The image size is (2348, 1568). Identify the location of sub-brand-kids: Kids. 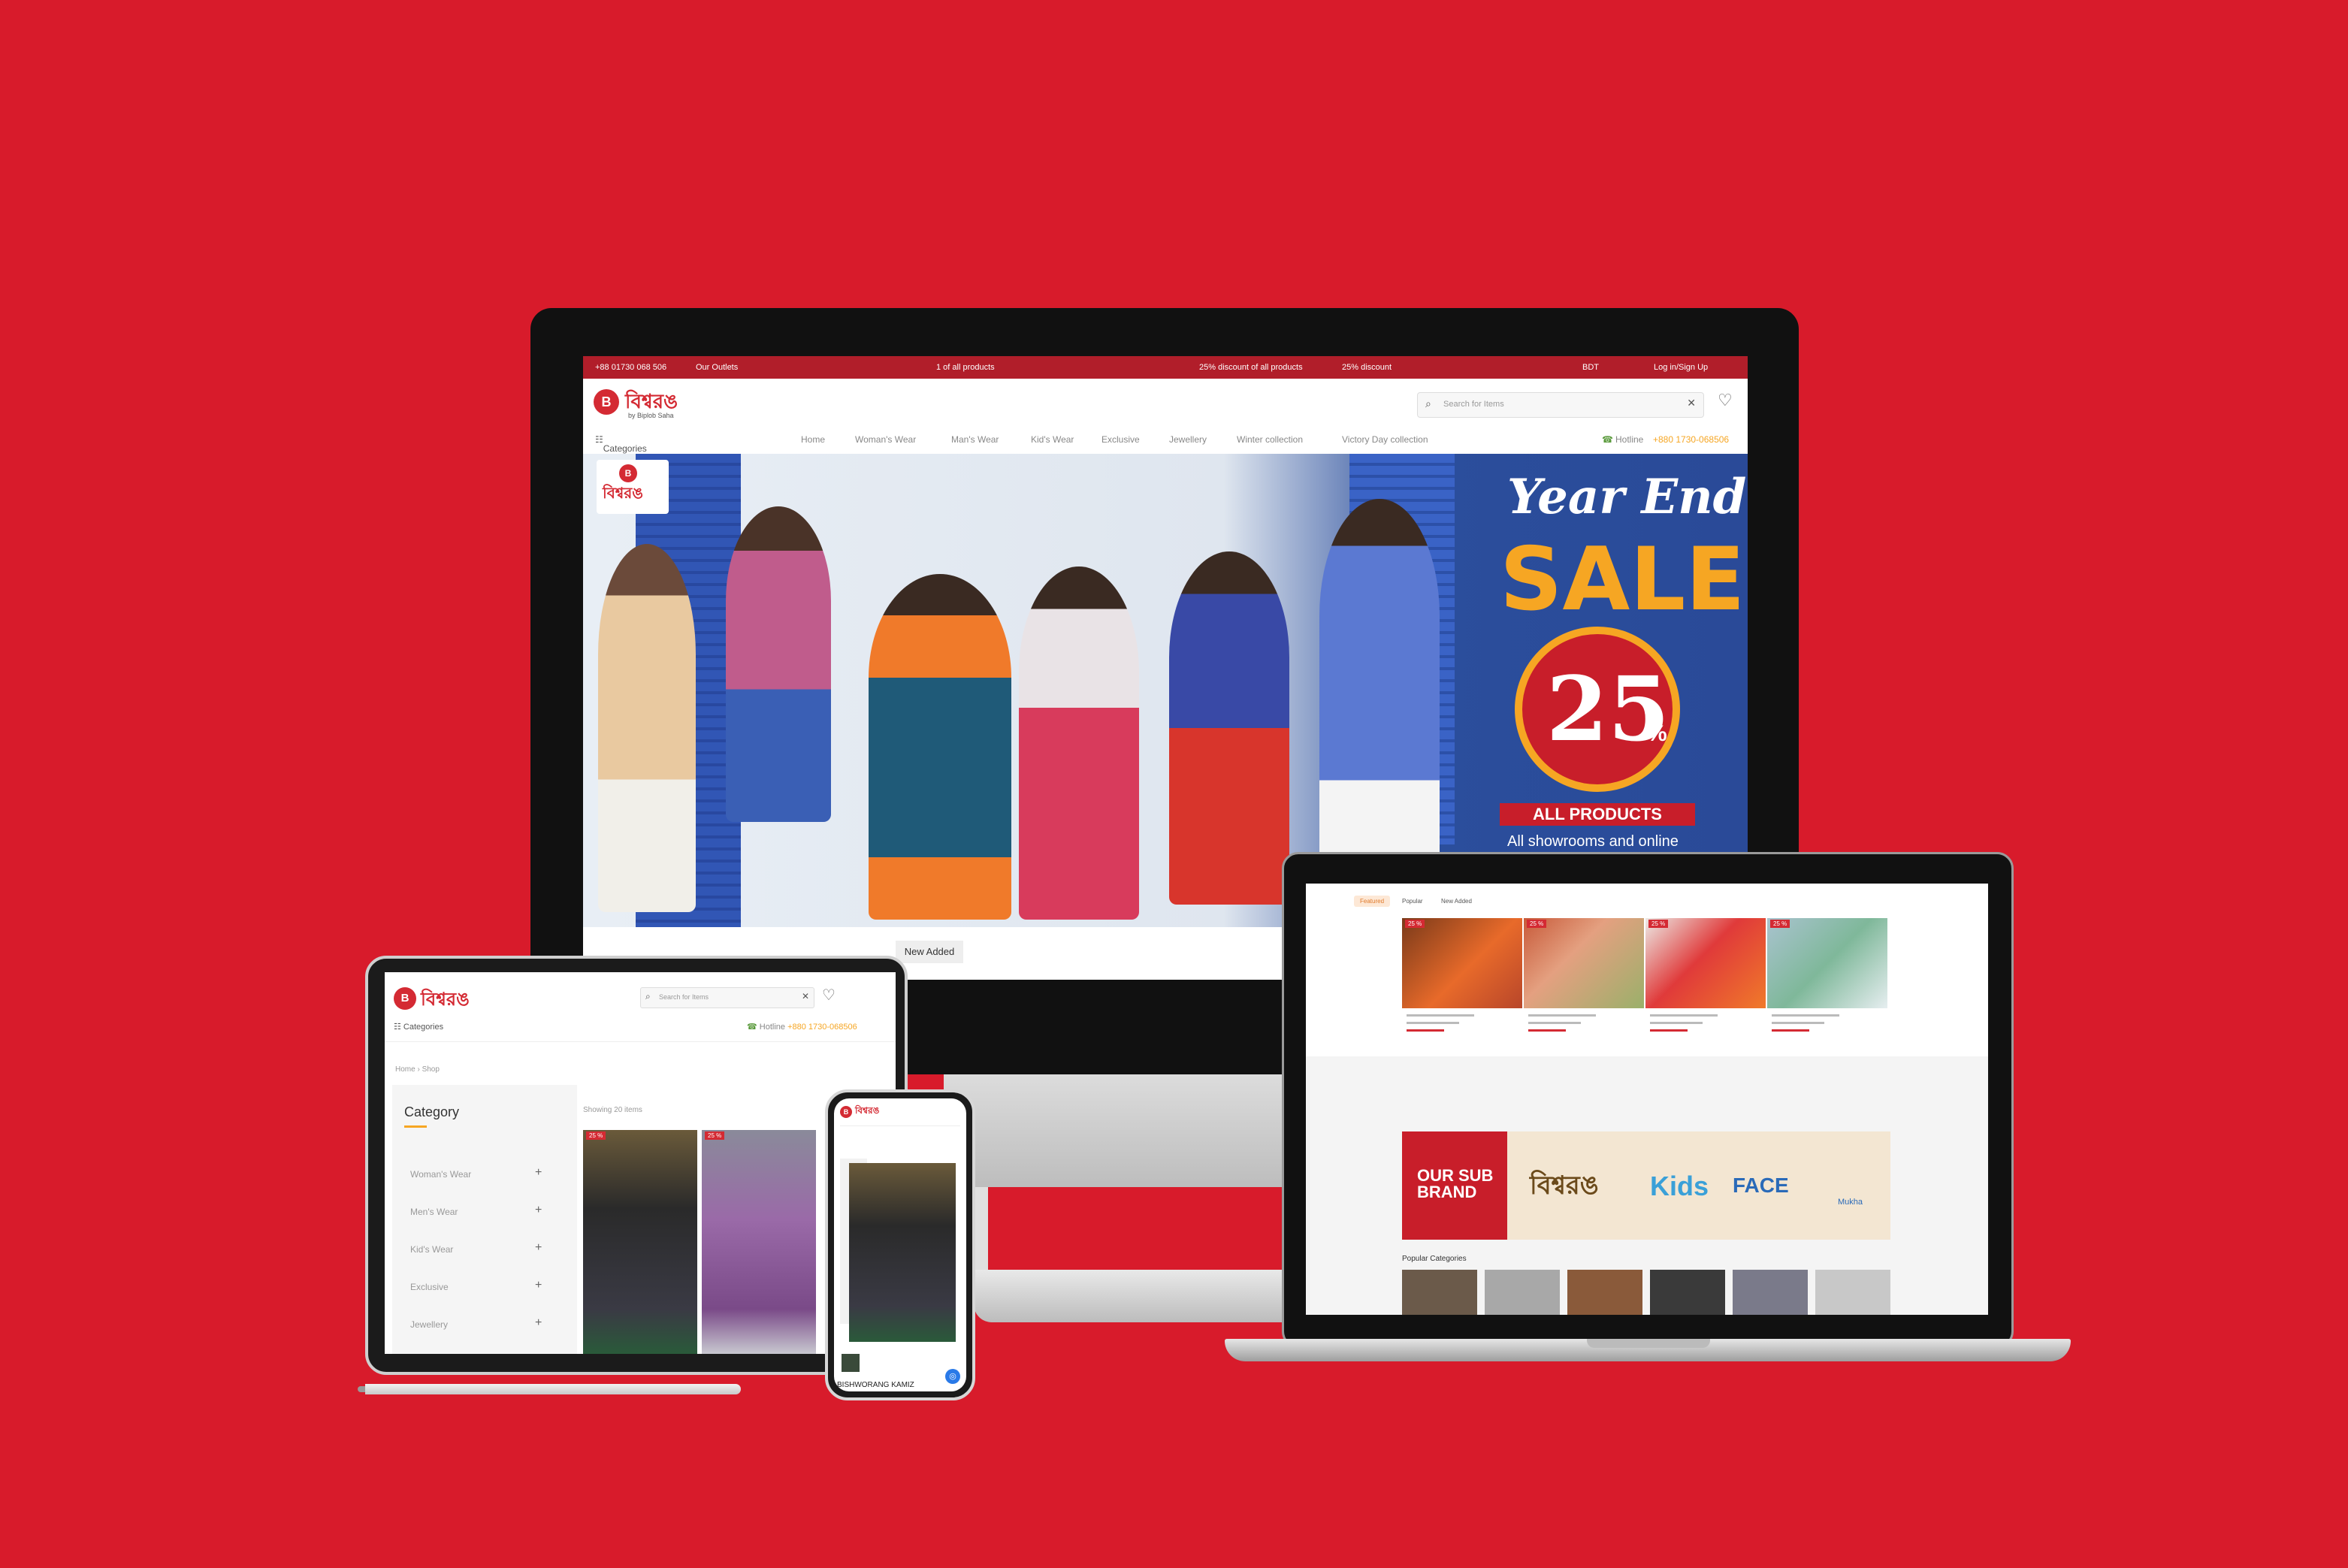
(1679, 1186).